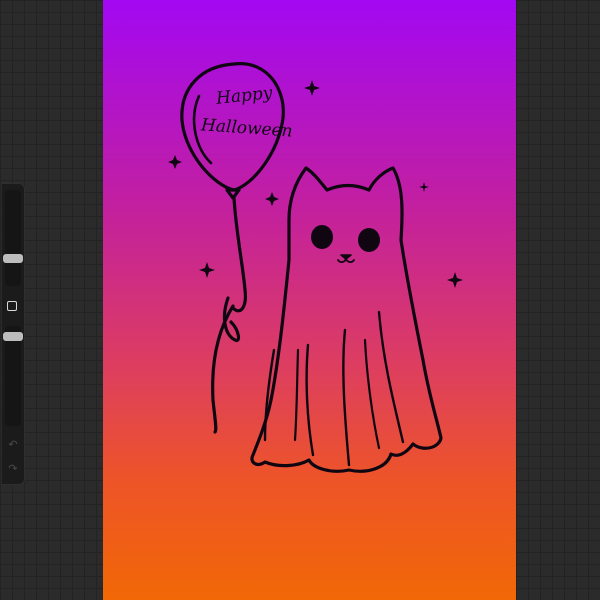 This screenshot has width=600, height=600. Describe the element at coordinates (13, 258) in the screenshot. I see `brush-size-thumb` at that location.